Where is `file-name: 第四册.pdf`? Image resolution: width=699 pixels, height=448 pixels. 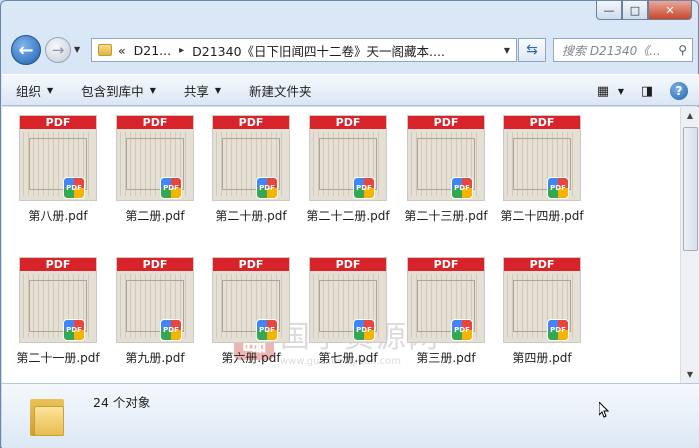
file-name: 第四册.pdf is located at coordinates (542, 357).